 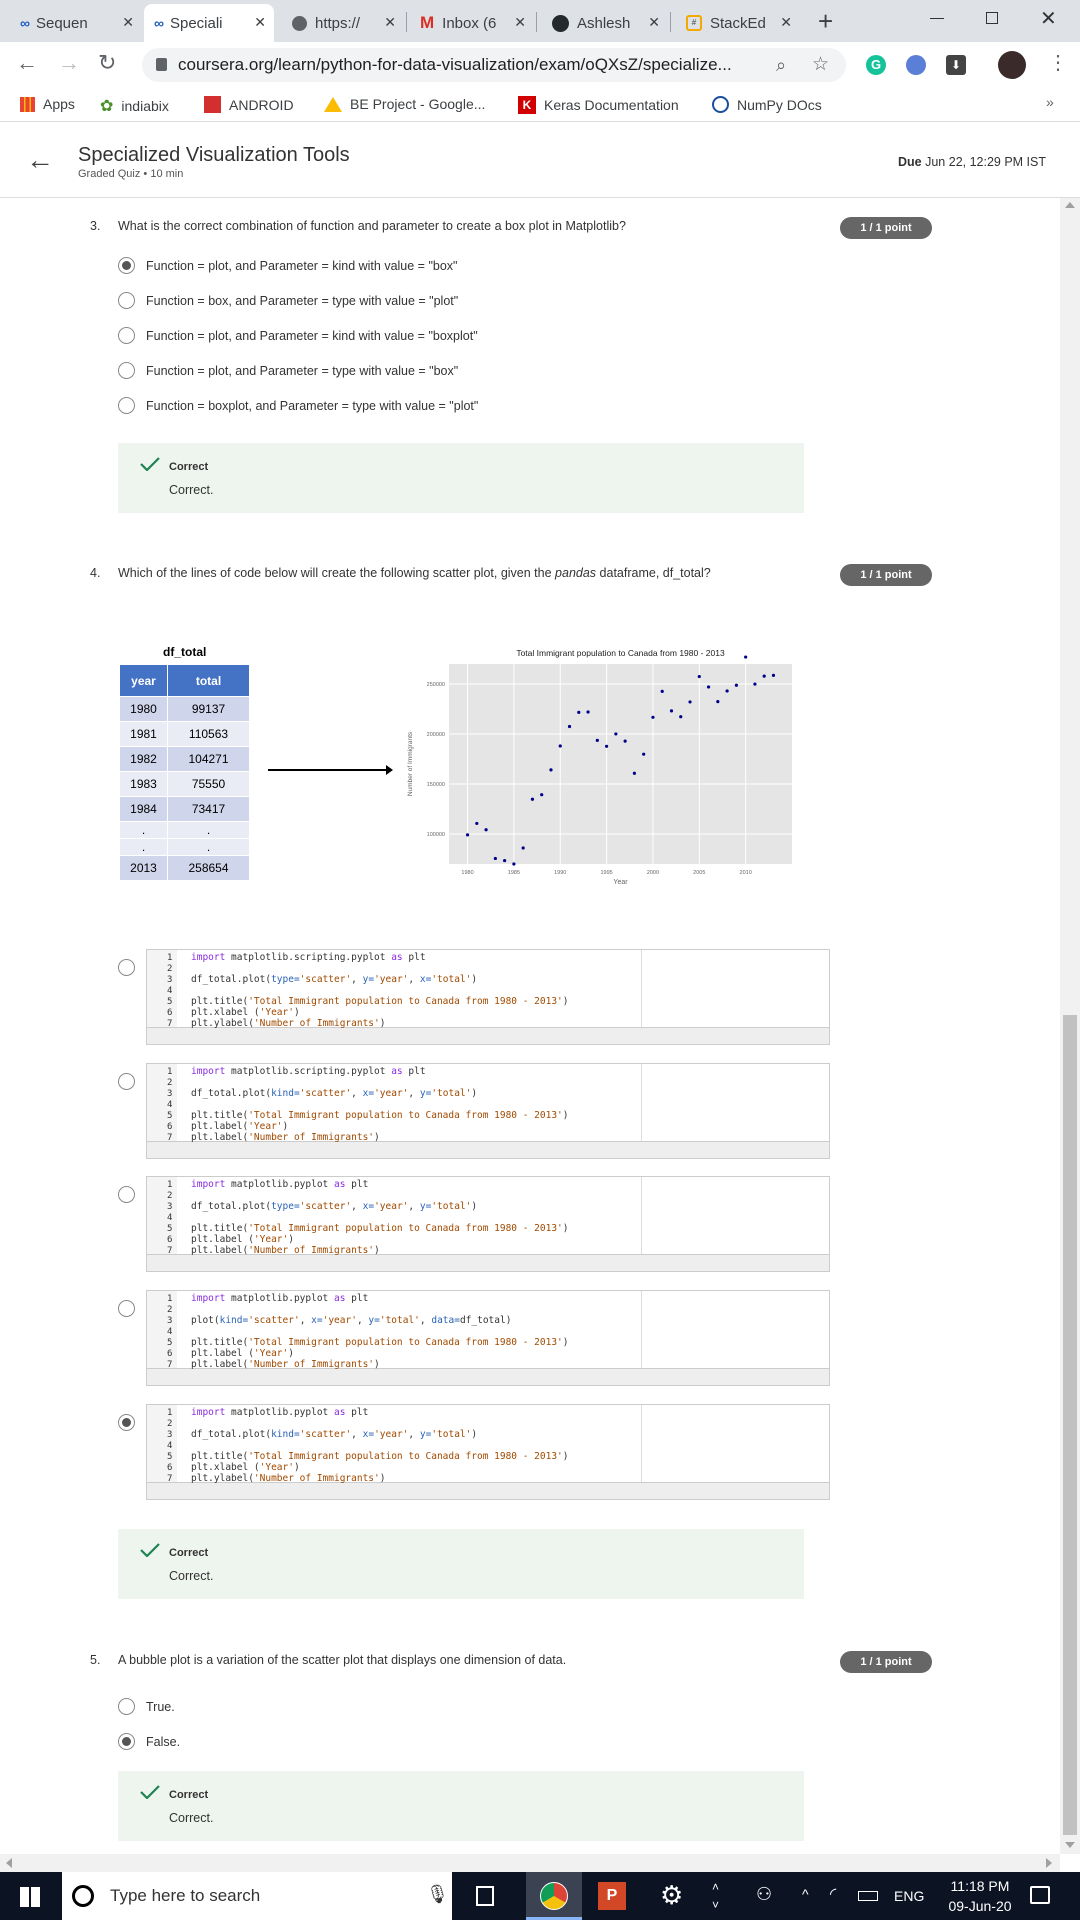 What do you see at coordinates (485, 1896) in the screenshot?
I see `task-view-icon` at bounding box center [485, 1896].